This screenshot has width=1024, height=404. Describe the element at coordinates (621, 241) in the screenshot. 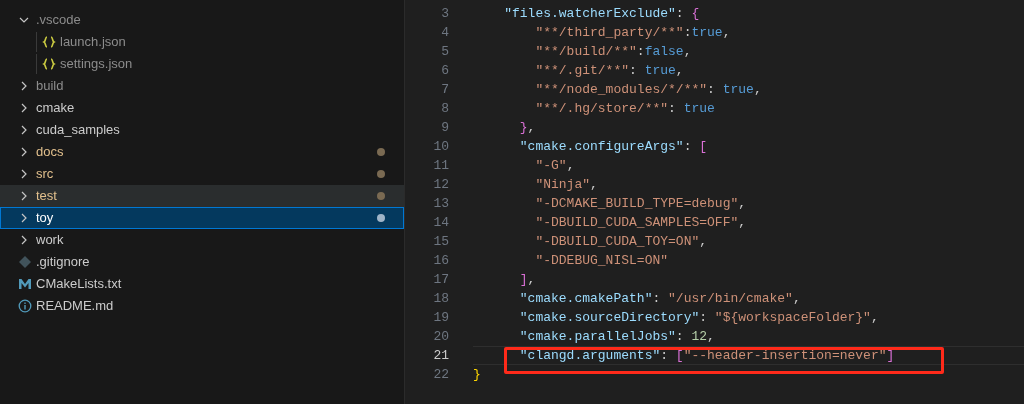

I see `code-line: "-DBUILD_CUDA_TOY=ON",` at that location.